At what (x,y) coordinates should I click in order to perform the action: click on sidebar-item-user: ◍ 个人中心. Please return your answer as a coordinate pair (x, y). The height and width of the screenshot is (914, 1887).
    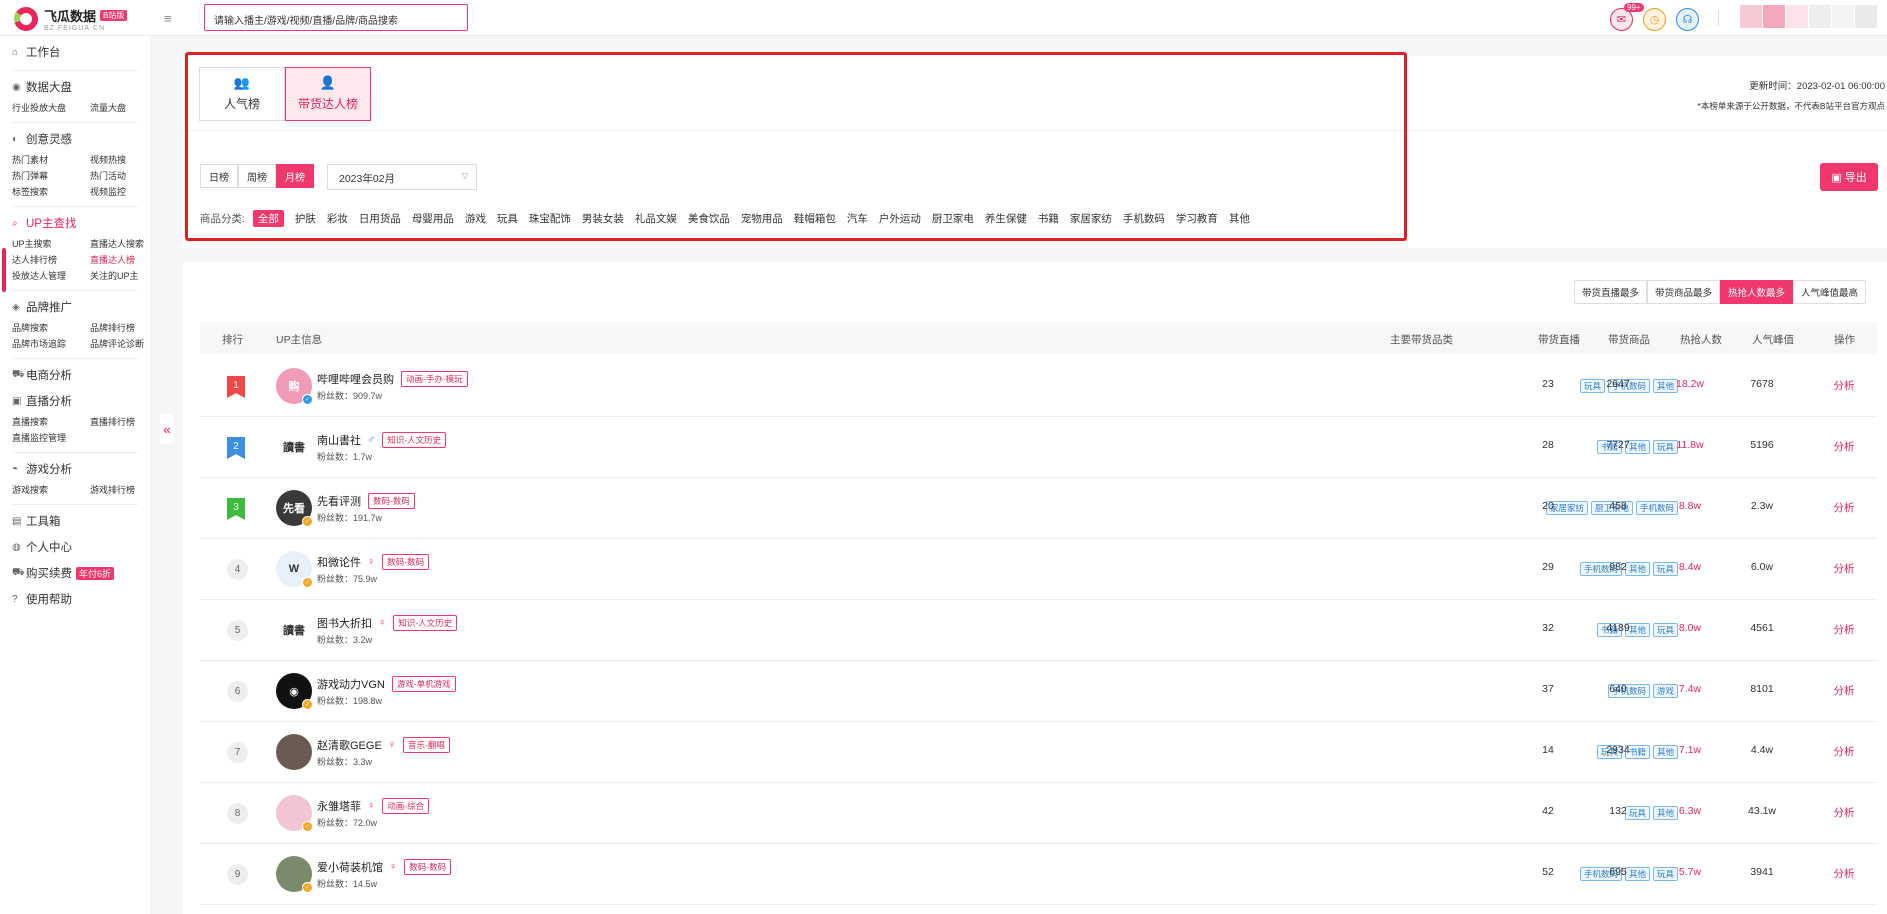
    Looking at the image, I should click on (81, 547).